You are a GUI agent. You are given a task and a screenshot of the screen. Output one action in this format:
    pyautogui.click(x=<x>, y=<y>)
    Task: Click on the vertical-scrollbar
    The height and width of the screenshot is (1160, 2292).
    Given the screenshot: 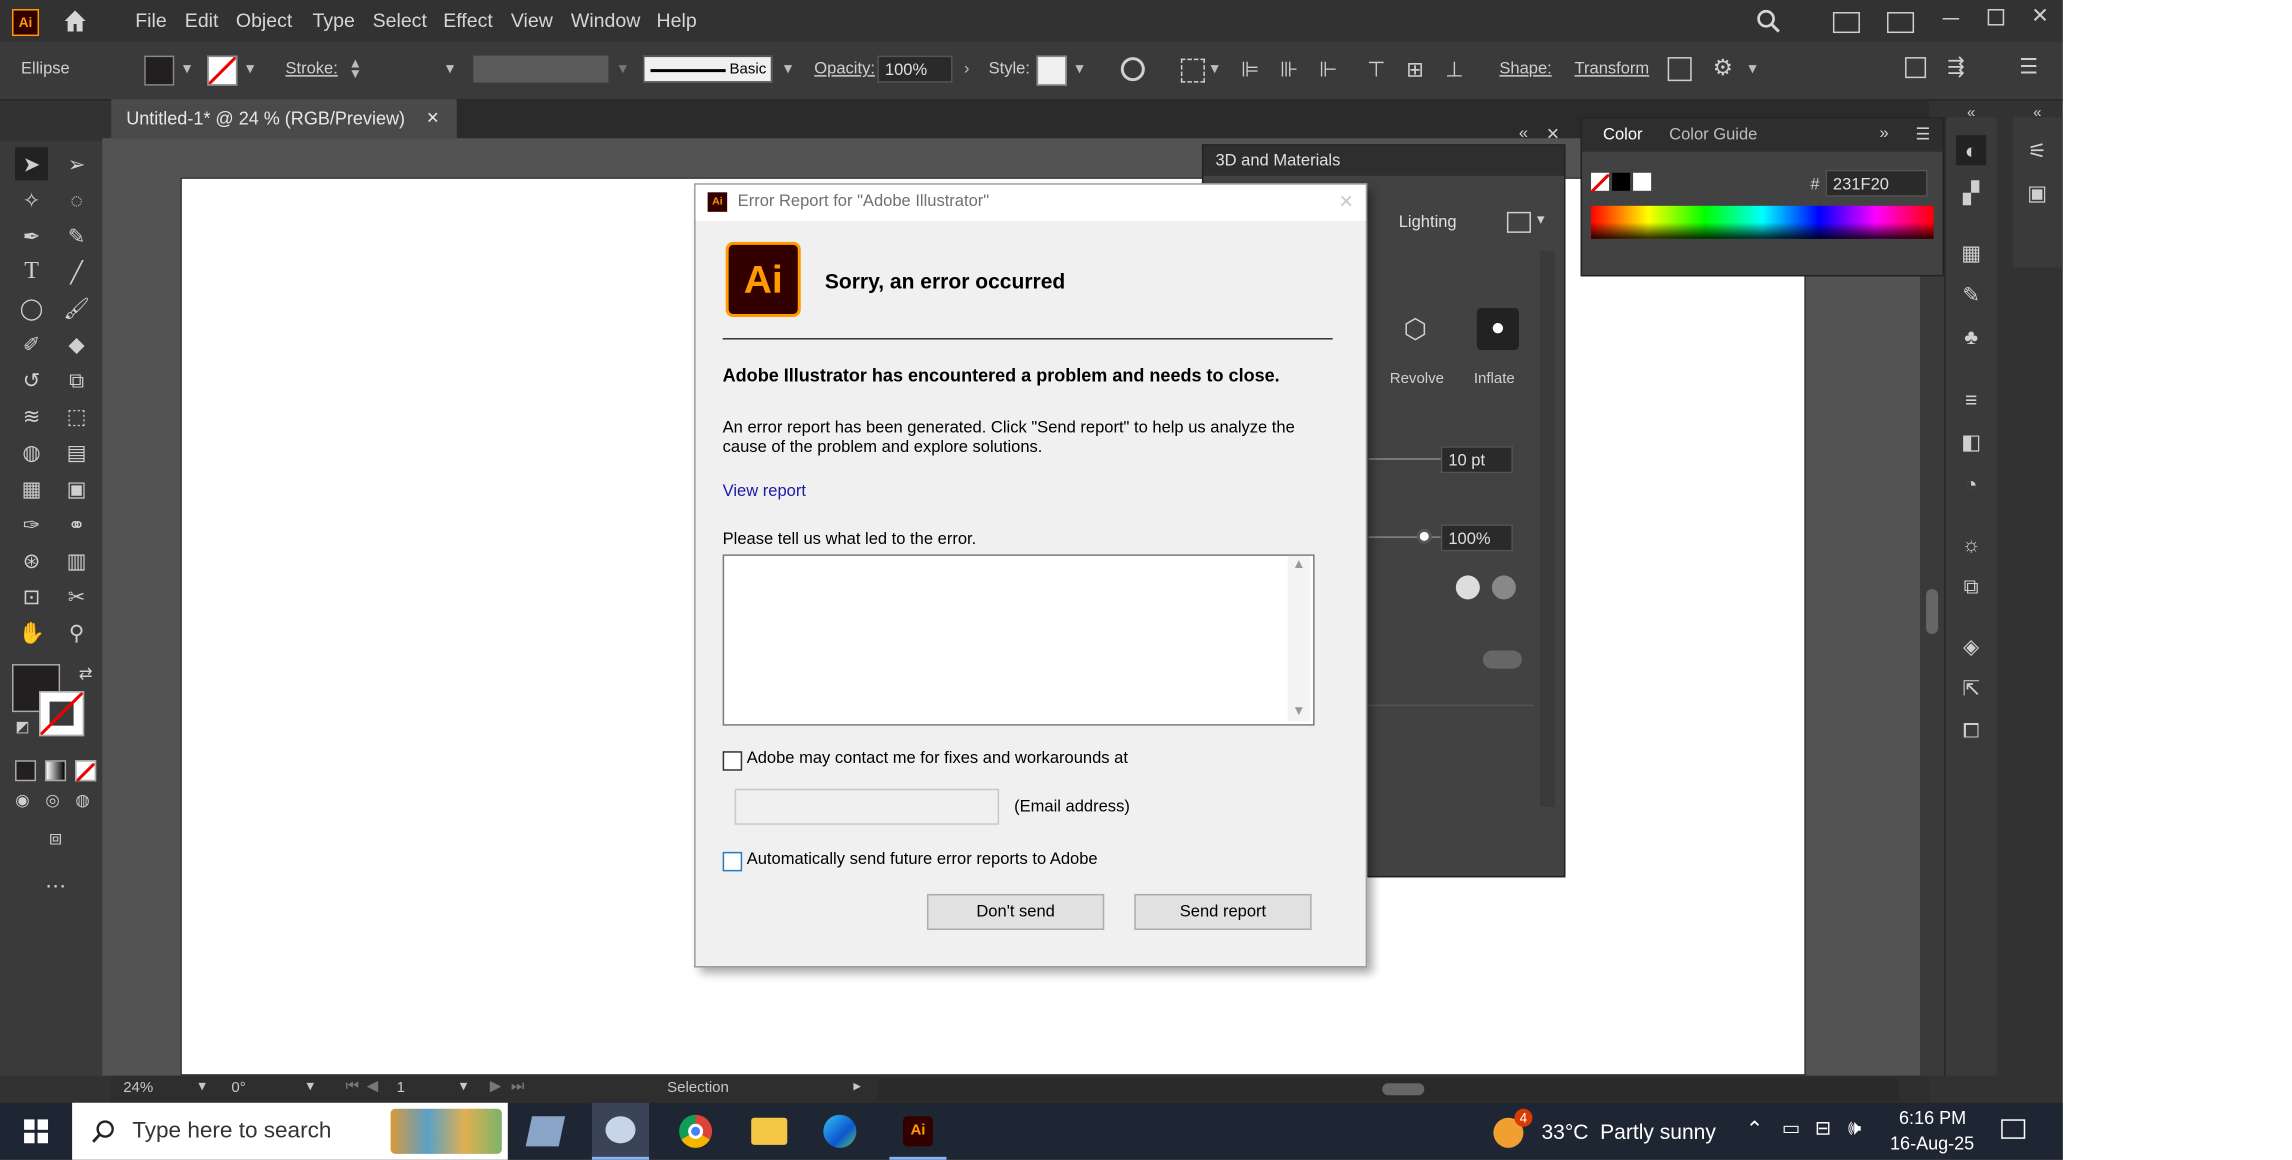 What is the action you would take?
    pyautogui.click(x=1932, y=607)
    